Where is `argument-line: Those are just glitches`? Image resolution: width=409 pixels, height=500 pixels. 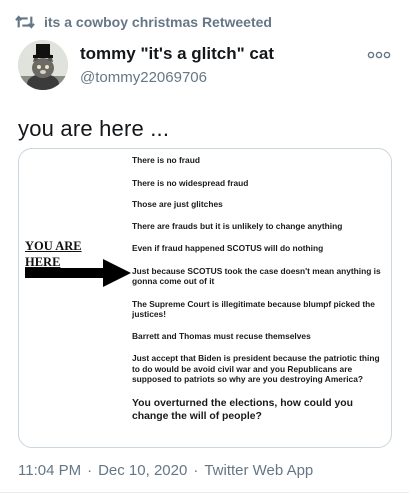
argument-line: Those are just glitches is located at coordinates (177, 204).